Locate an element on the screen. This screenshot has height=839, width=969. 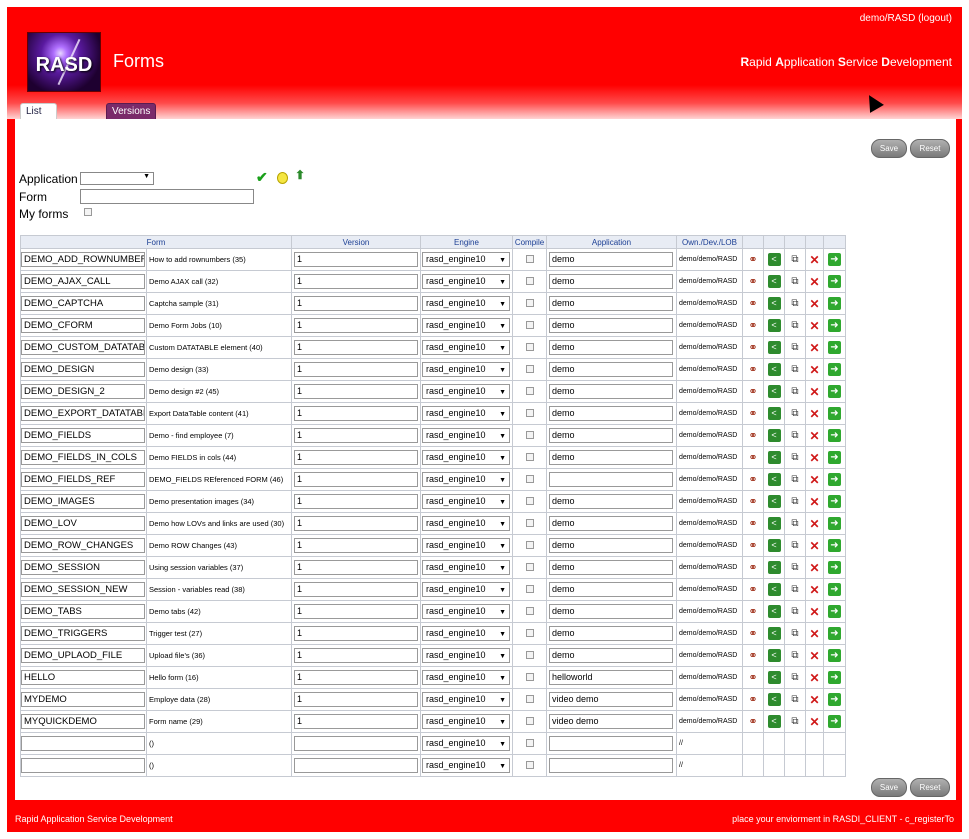
check-icon: ✔ is located at coordinates (262, 177).